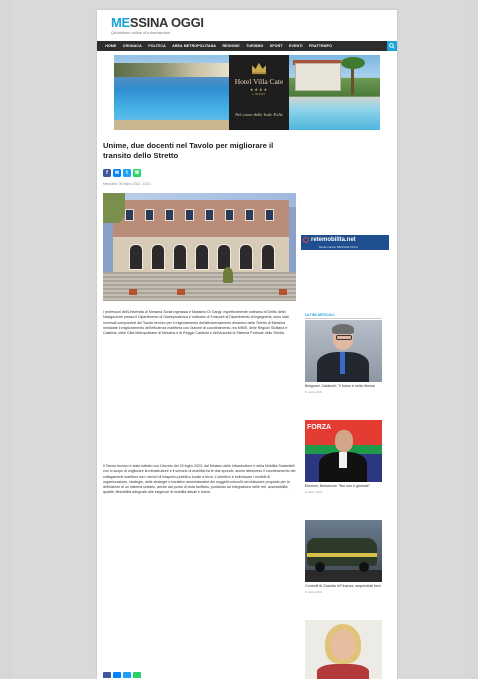 This screenshot has width=478, height=679. What do you see at coordinates (199, 247) in the screenshot?
I see `article-image` at bounding box center [199, 247].